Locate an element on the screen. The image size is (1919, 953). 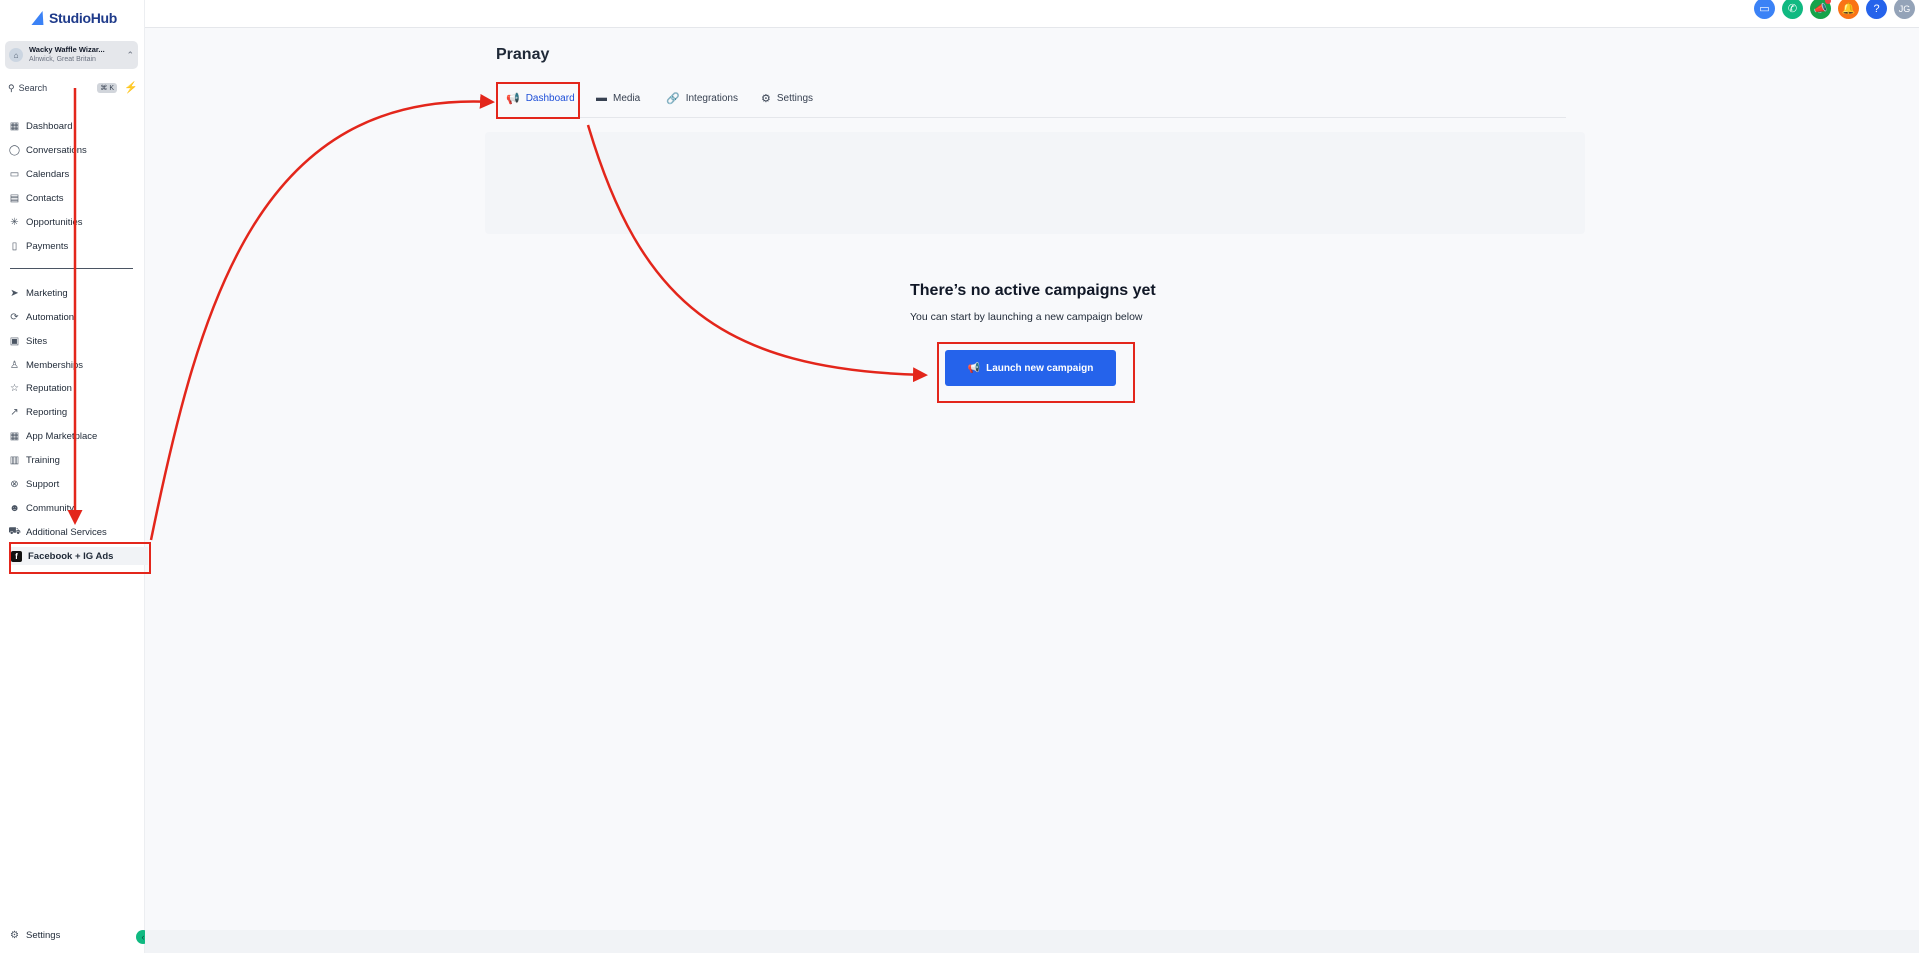
chat-widget-button: ▭ is located at coordinates (1764, 9).